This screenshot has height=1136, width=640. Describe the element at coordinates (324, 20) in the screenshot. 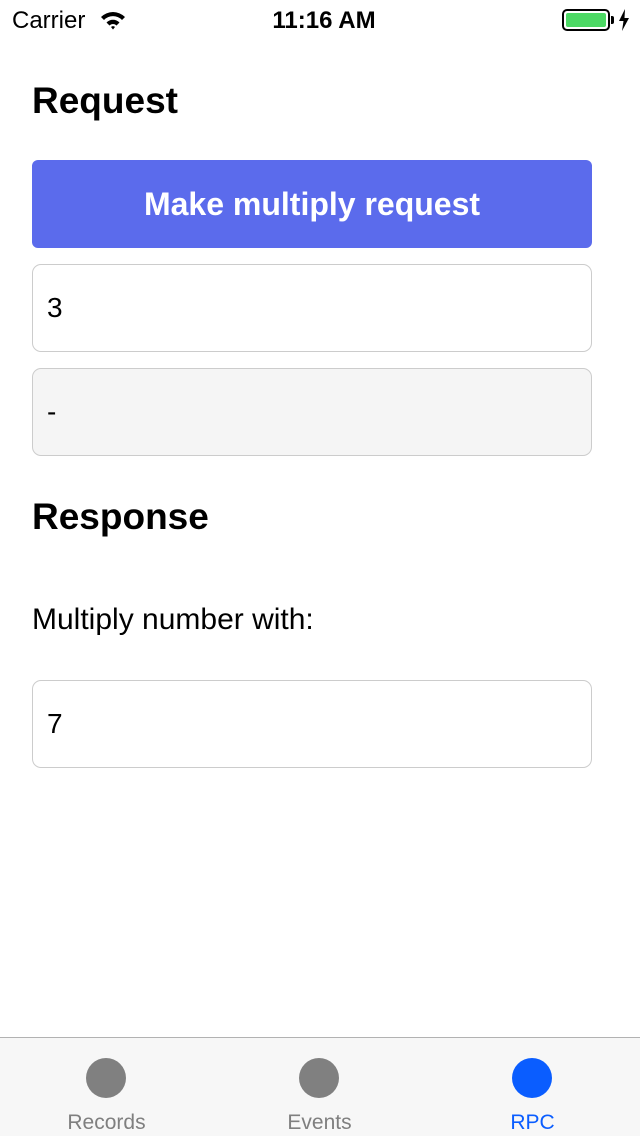

I see `clock: 11:16 AM` at that location.